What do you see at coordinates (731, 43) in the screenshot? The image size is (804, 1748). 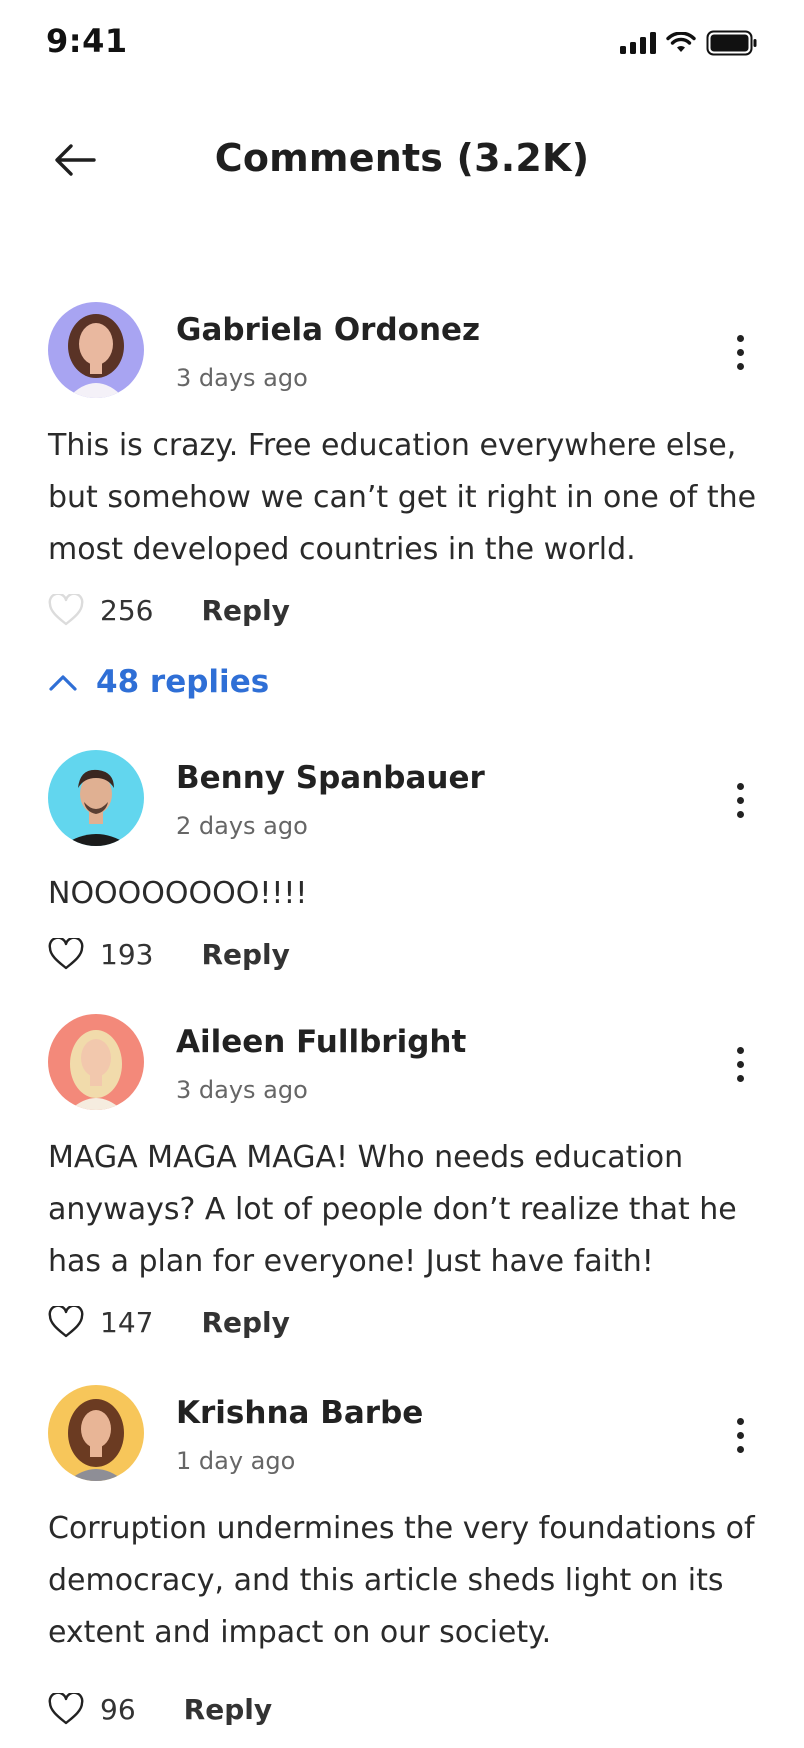 I see `battery-icon` at bounding box center [731, 43].